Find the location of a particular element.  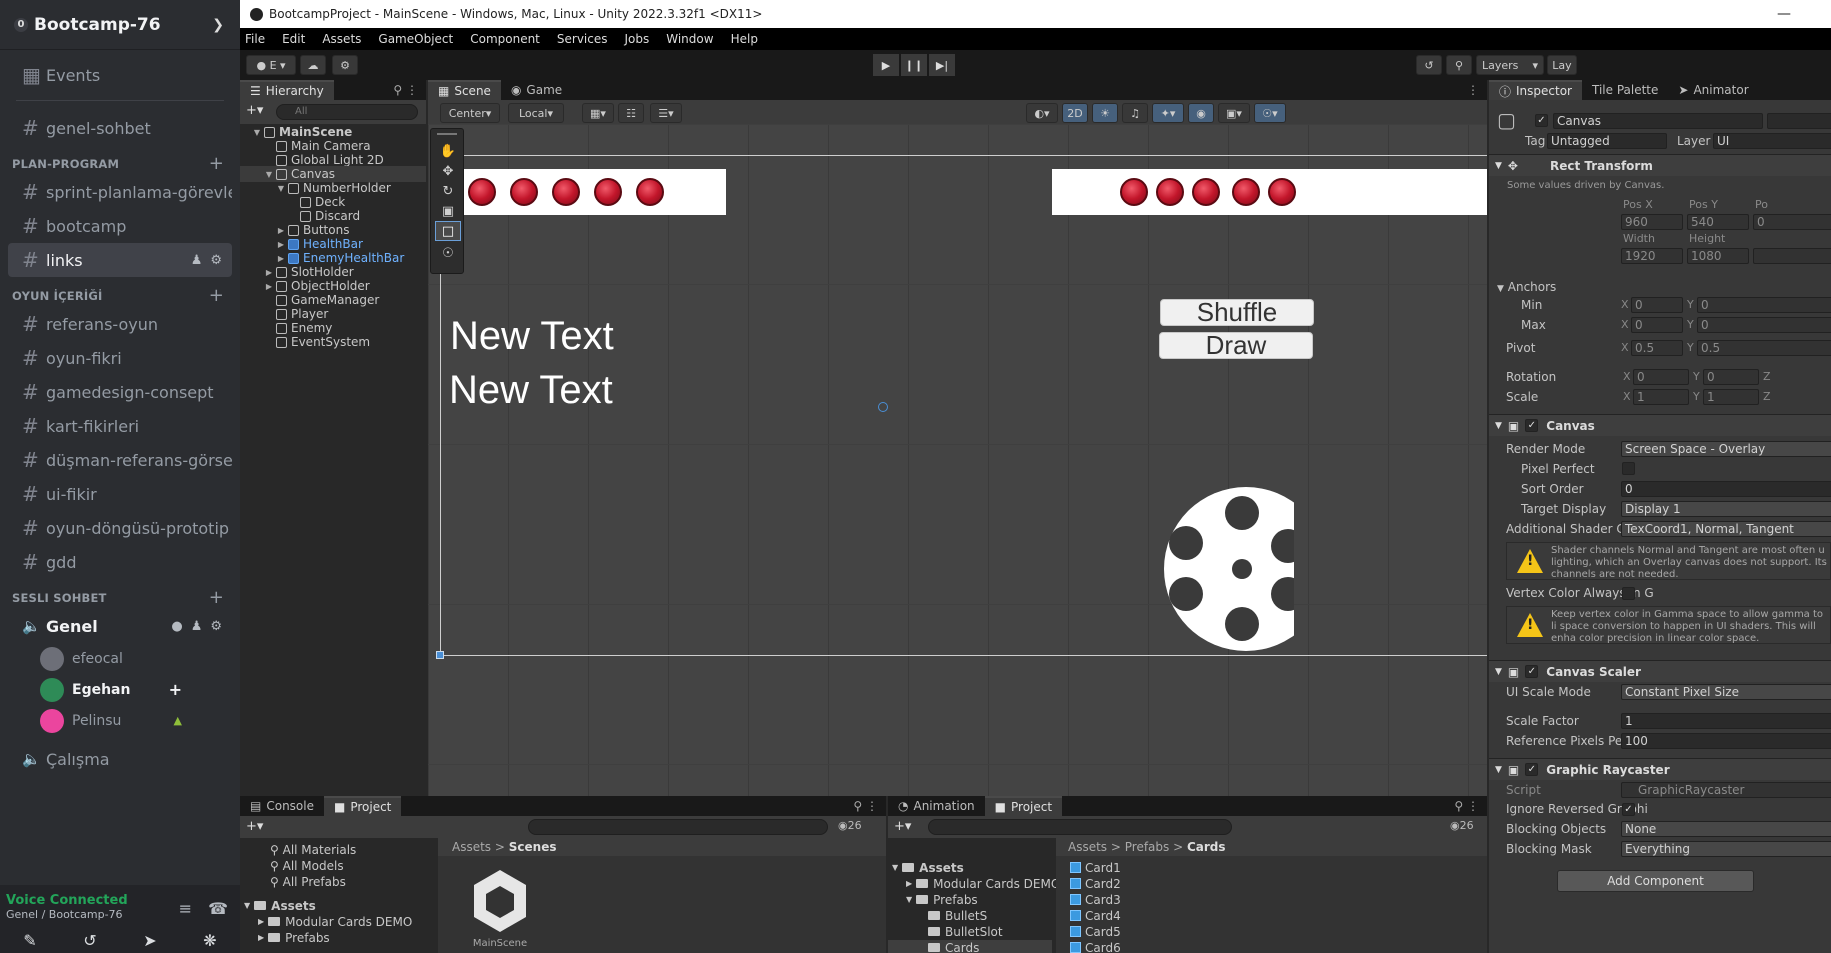

add-channel-icon: + is located at coordinates (216, 164).